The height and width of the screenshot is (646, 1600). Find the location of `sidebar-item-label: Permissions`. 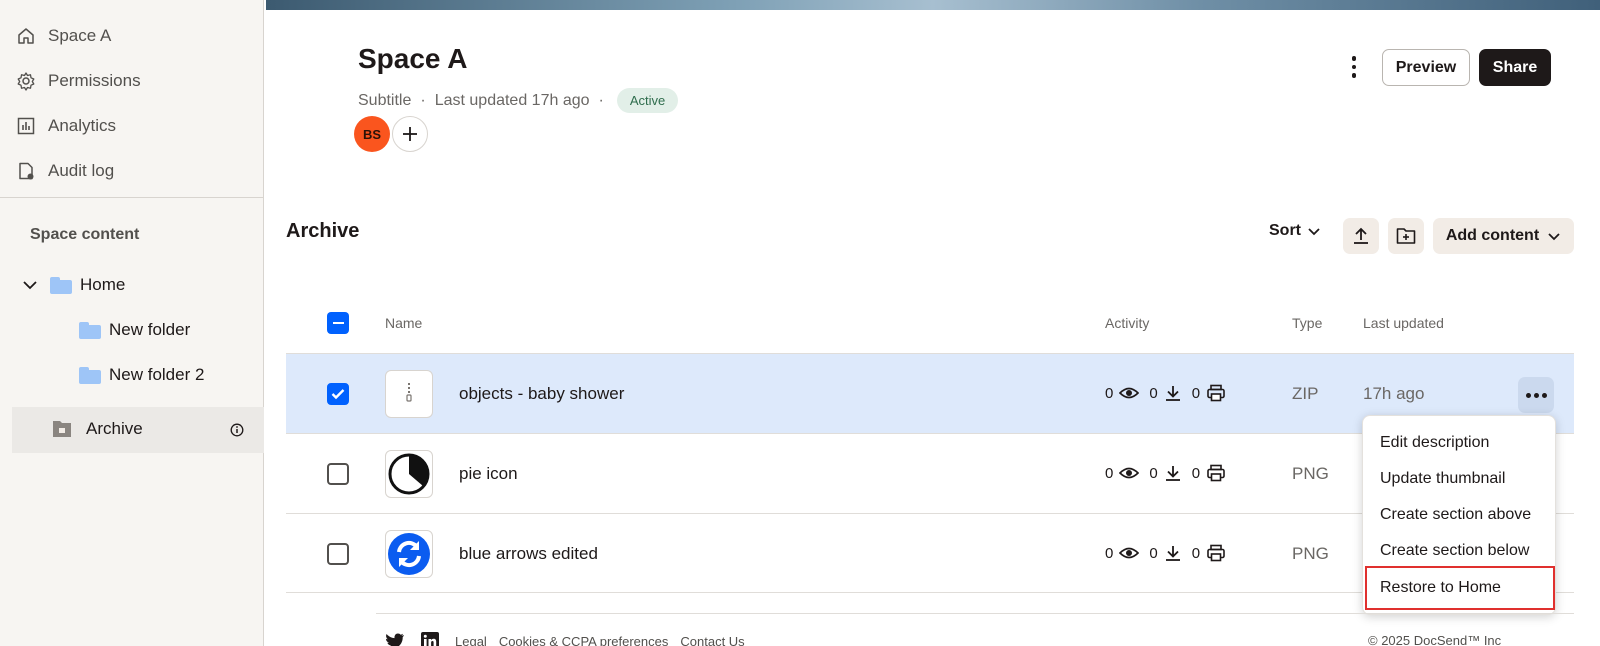

sidebar-item-label: Permissions is located at coordinates (94, 80).